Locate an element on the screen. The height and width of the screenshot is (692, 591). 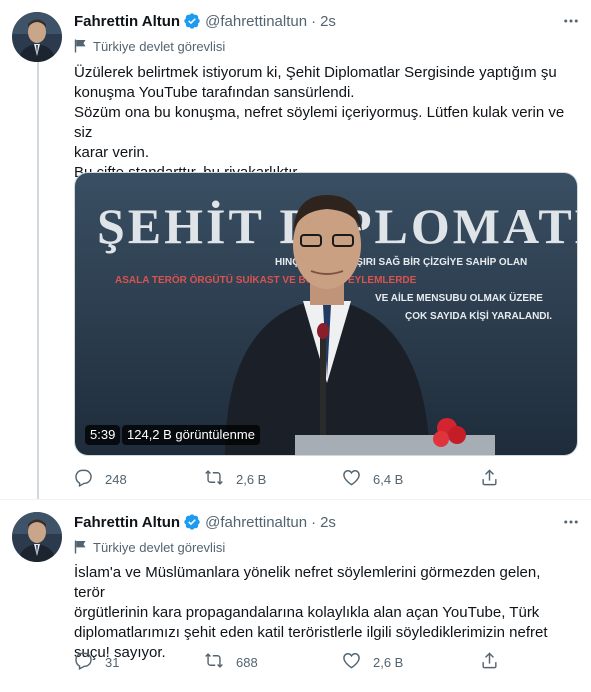
reply-button: 31 is located at coordinates (96, 662).